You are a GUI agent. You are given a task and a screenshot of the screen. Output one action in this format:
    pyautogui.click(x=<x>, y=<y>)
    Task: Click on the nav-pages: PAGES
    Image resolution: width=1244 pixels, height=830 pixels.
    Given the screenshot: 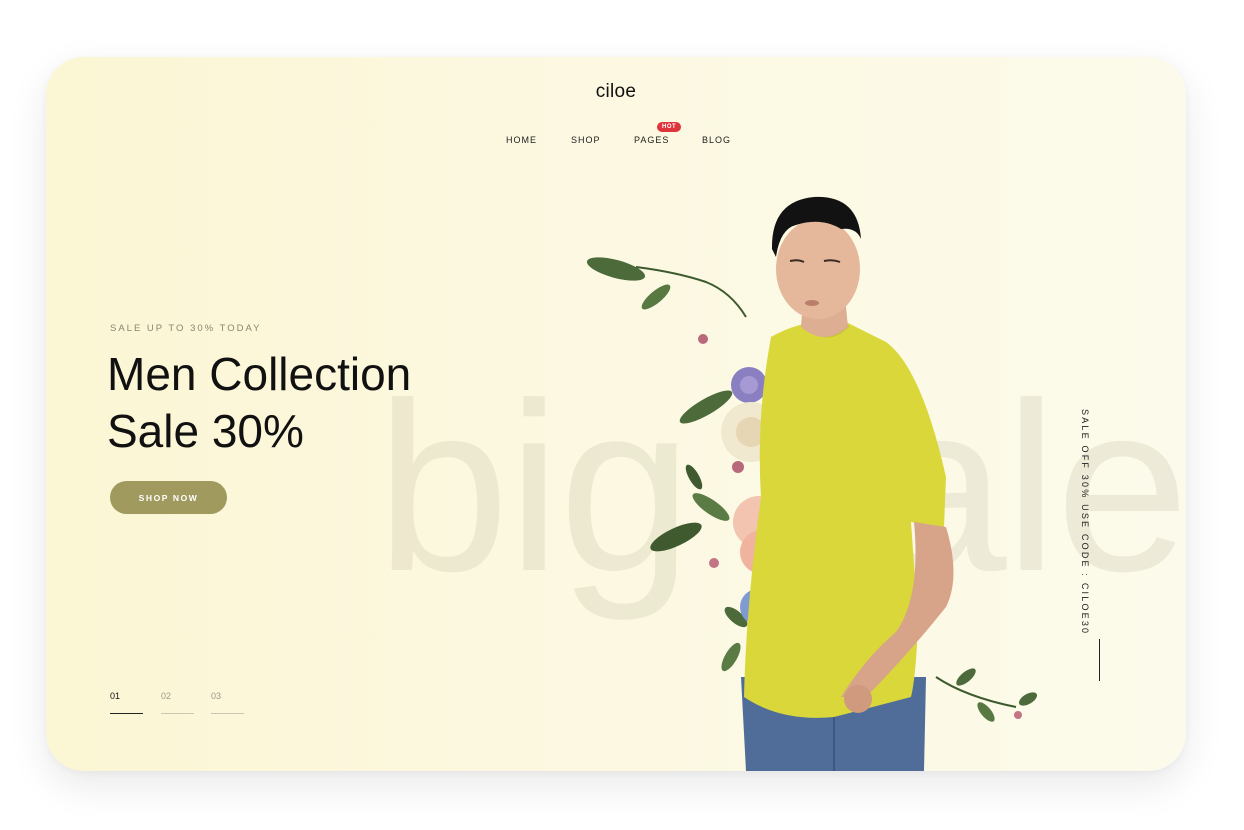 What is the action you would take?
    pyautogui.click(x=651, y=140)
    